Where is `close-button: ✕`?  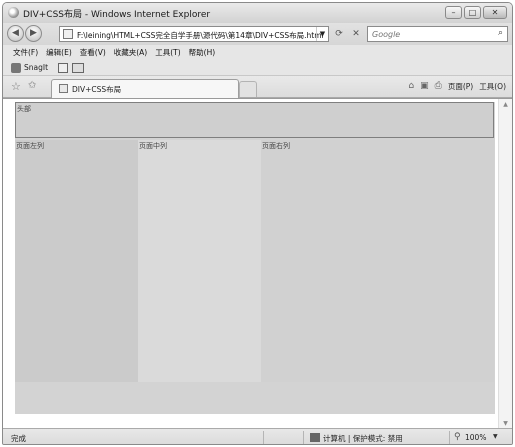 close-button: ✕ is located at coordinates (495, 12).